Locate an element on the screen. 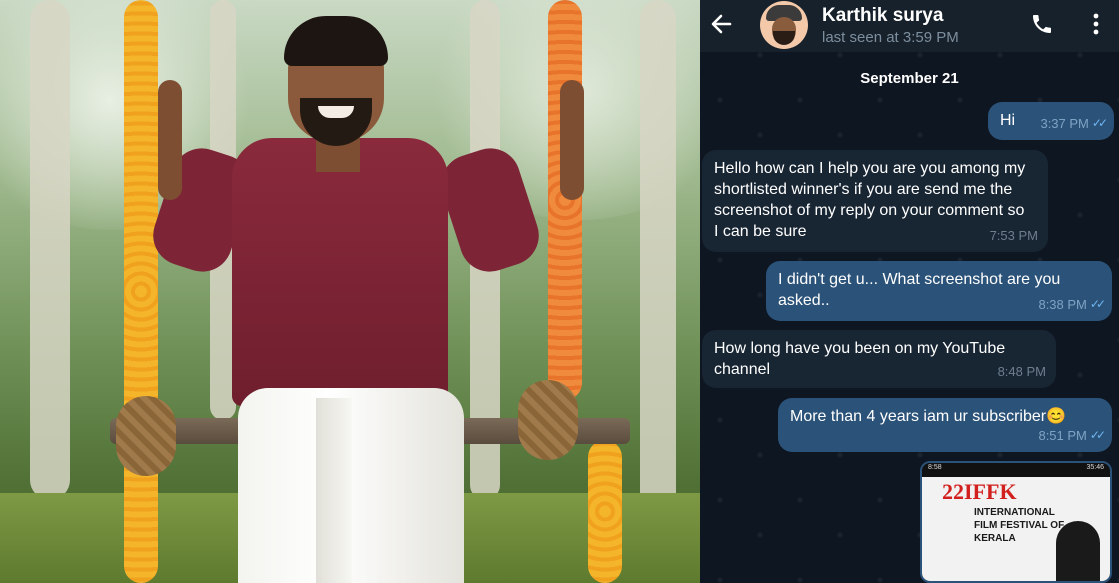  maroon-shirt is located at coordinates (340, 272).